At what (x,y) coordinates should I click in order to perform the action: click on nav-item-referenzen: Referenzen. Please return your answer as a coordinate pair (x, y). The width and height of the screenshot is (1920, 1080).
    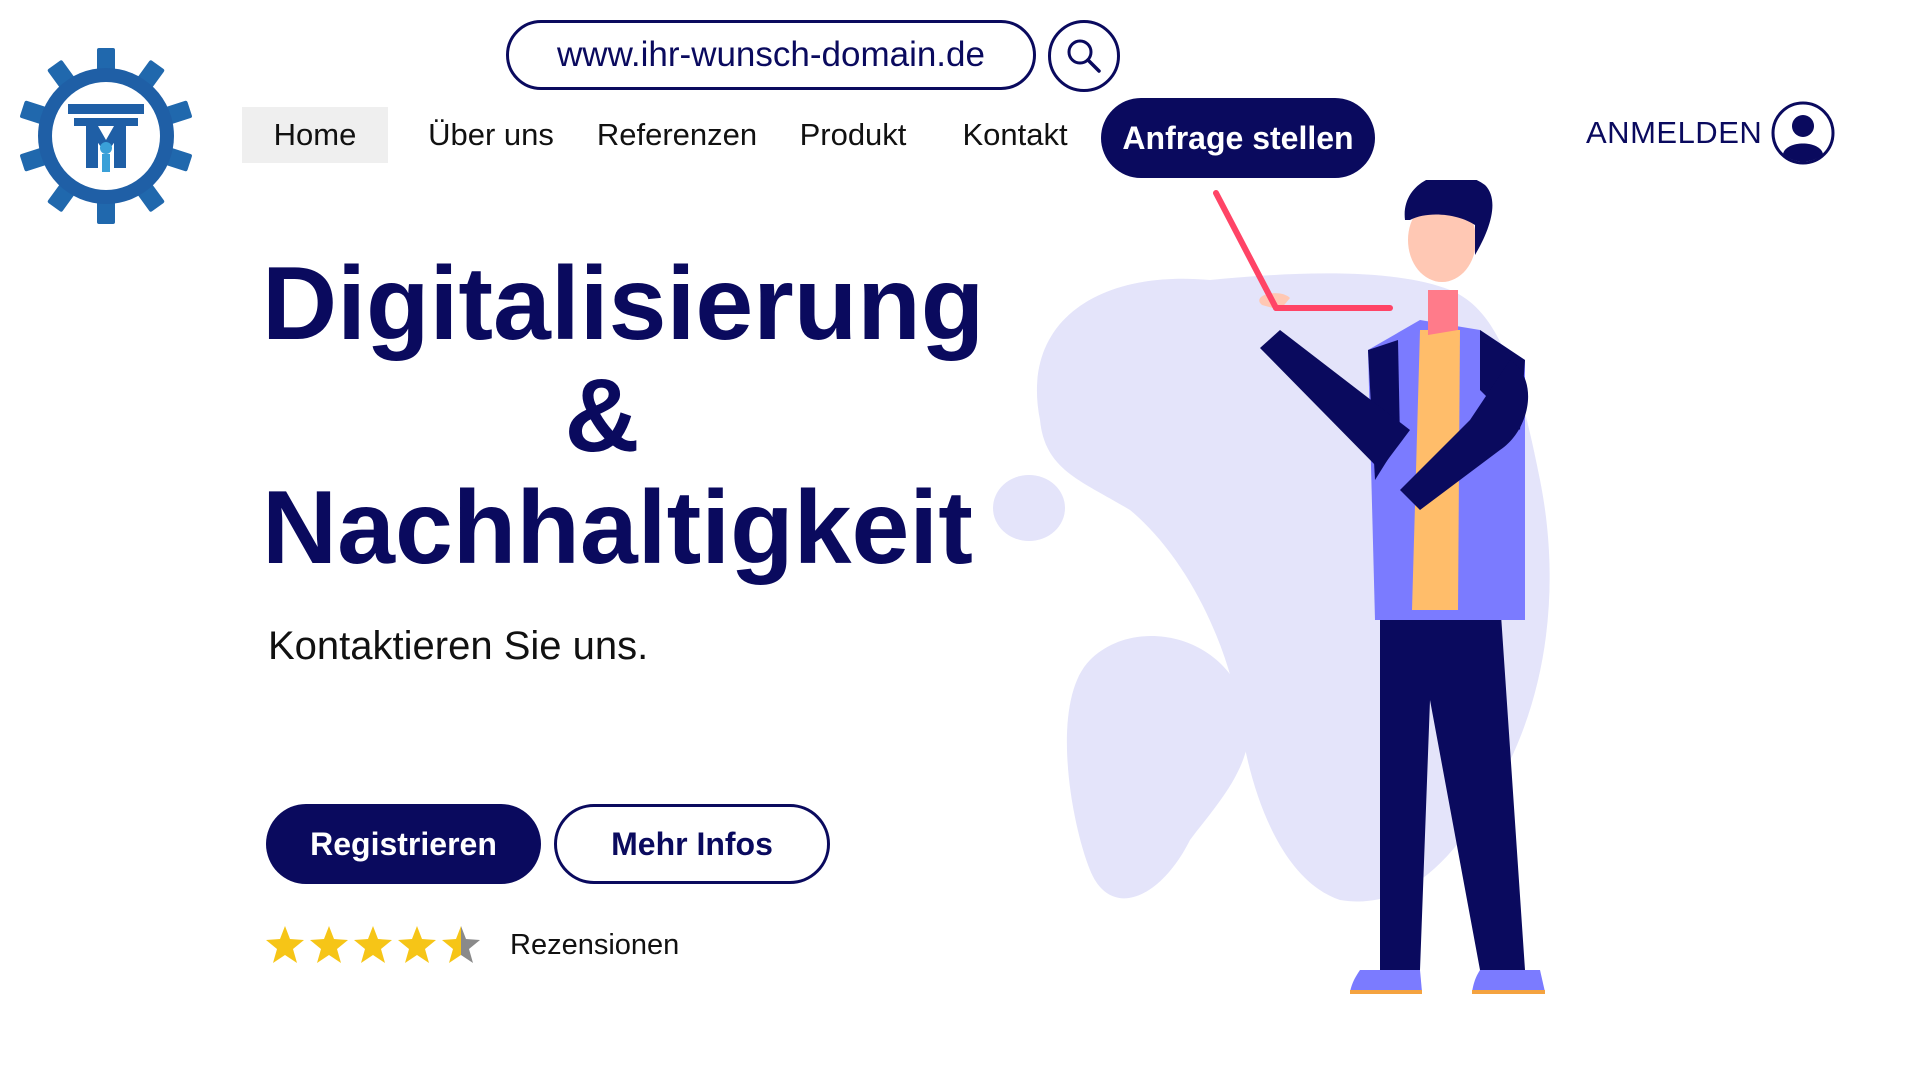
    Looking at the image, I should click on (677, 135).